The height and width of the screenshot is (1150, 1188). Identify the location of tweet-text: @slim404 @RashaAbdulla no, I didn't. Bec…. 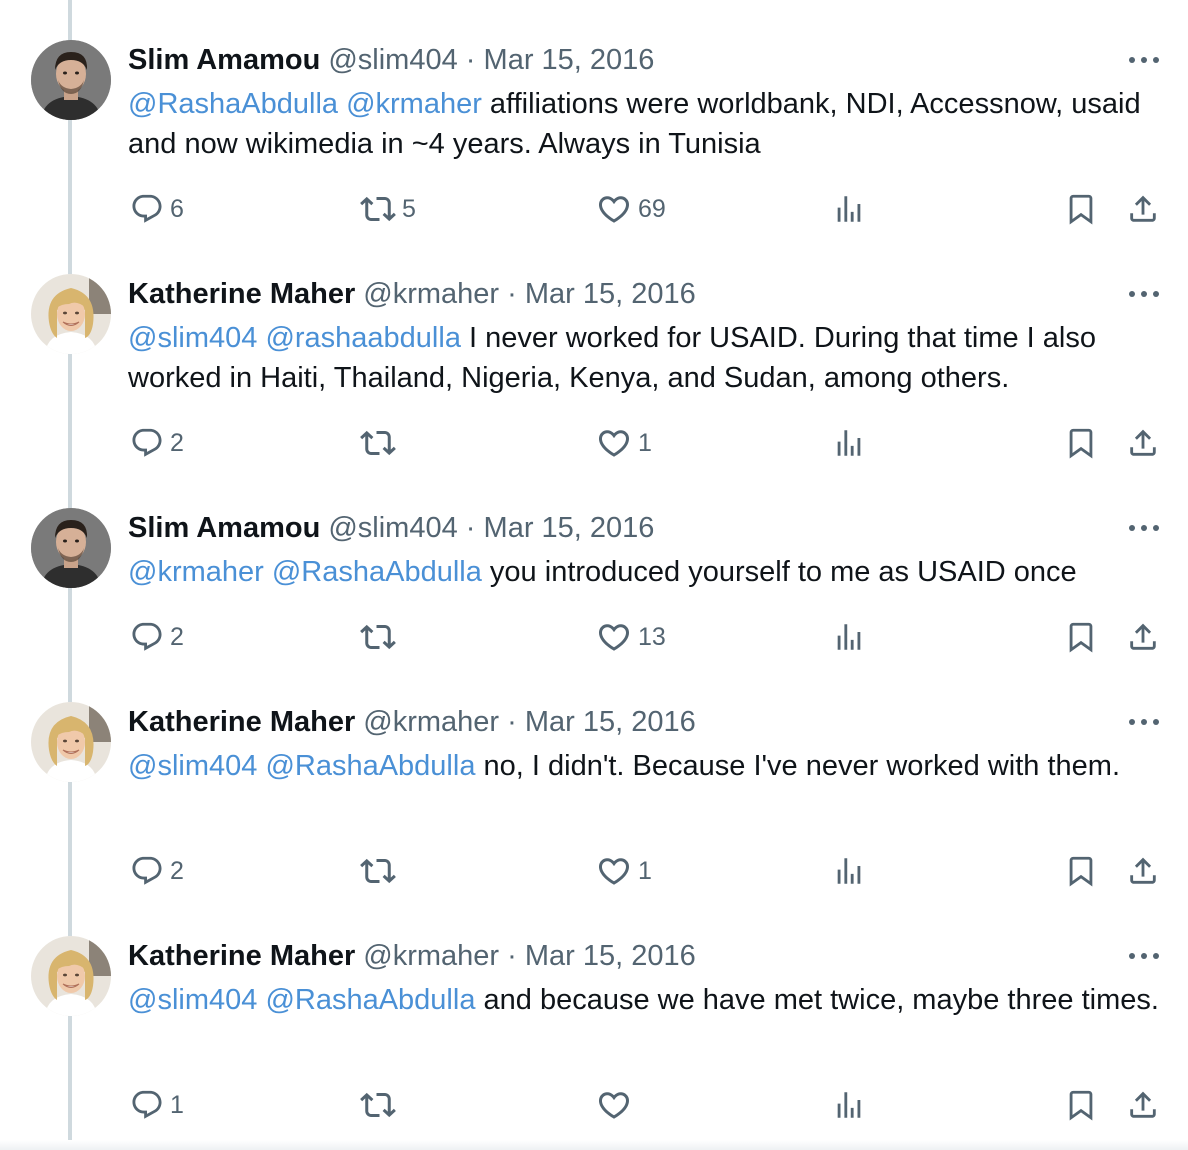
(648, 766).